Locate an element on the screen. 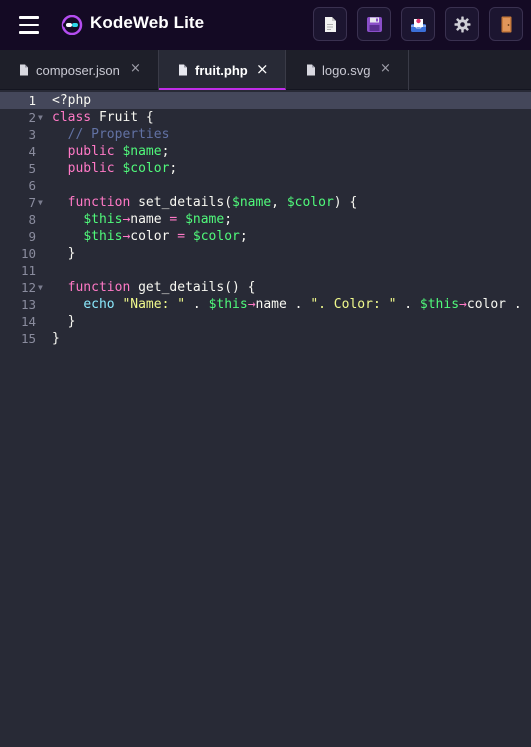 This screenshot has height=747, width=531. code-line: 11 is located at coordinates (265, 270).